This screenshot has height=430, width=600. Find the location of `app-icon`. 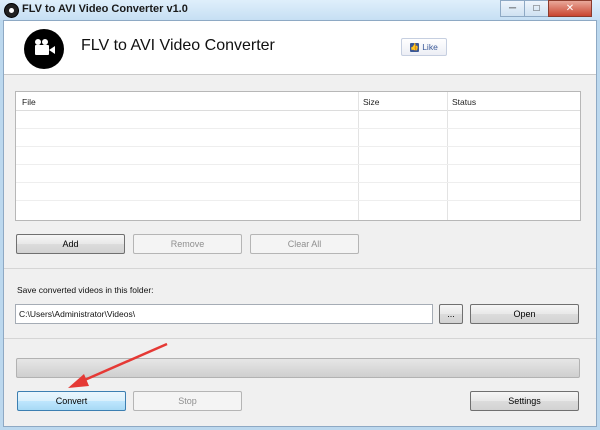

app-icon is located at coordinates (11, 10).